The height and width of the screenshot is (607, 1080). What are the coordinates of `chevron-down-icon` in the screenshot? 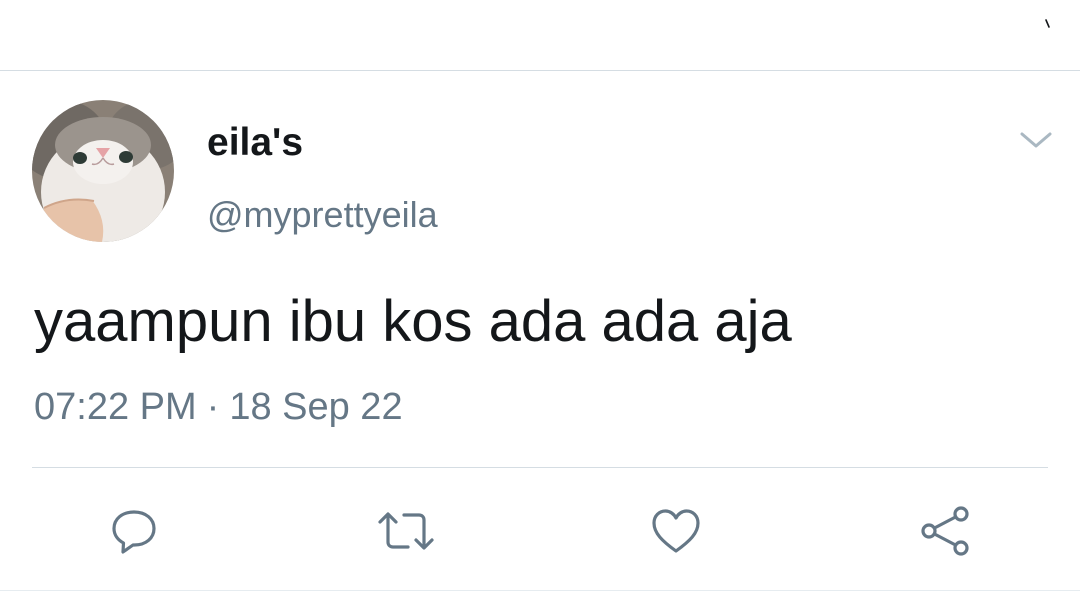 It's located at (1036, 140).